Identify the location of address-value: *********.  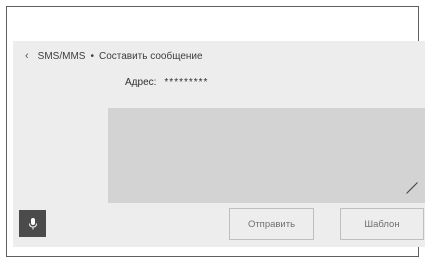
(186, 82).